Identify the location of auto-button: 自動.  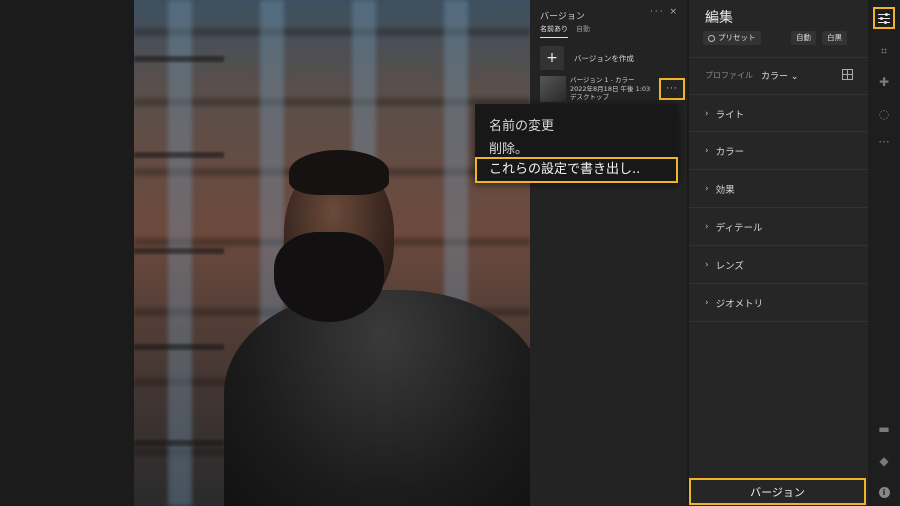
(803, 38).